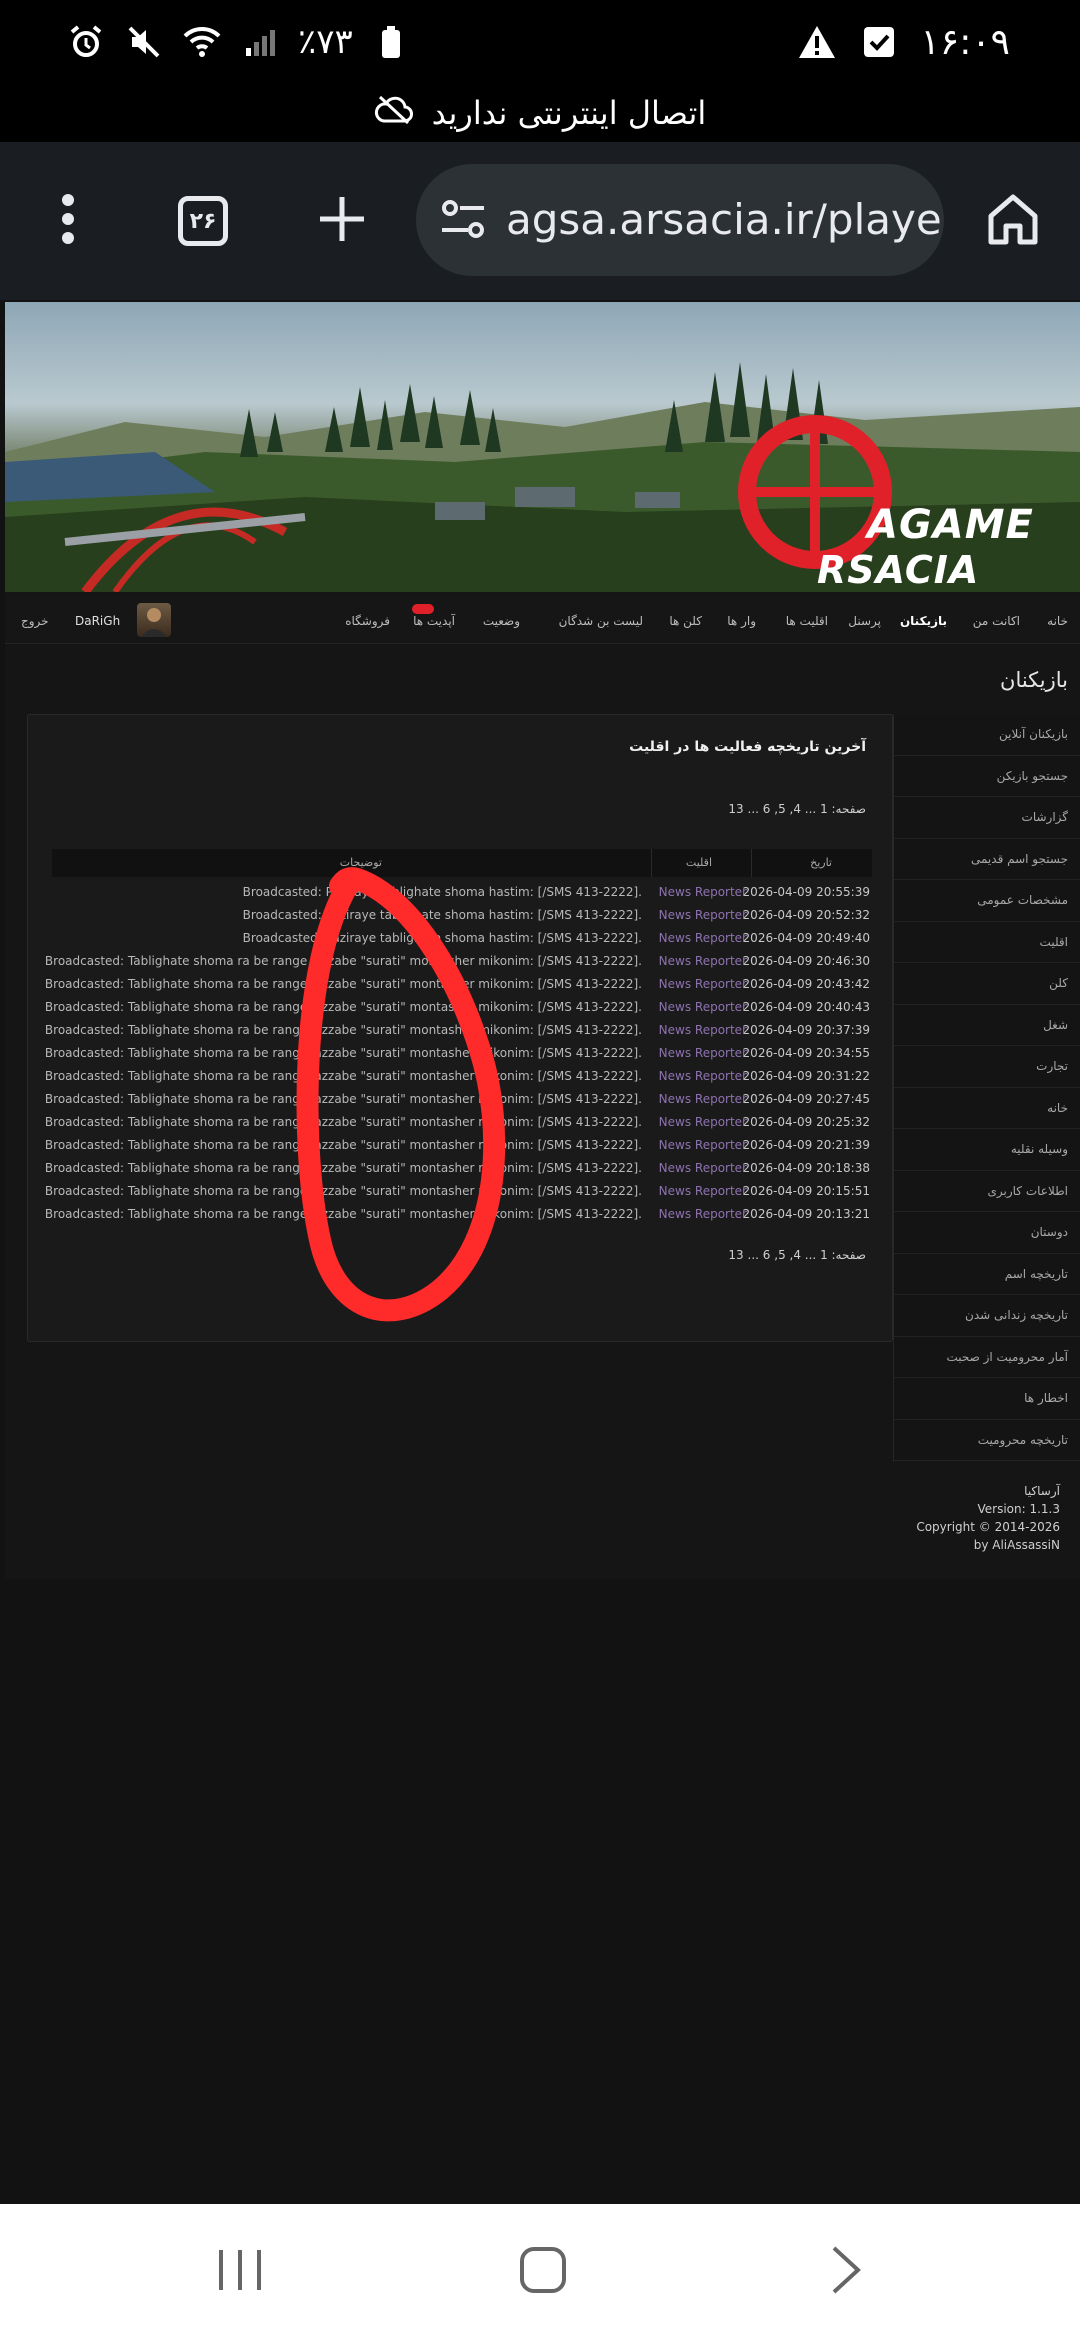 The height and width of the screenshot is (2340, 1080). Describe the element at coordinates (724, 220) in the screenshot. I see `url-text: agsa.arsacia.ir/playe` at that location.